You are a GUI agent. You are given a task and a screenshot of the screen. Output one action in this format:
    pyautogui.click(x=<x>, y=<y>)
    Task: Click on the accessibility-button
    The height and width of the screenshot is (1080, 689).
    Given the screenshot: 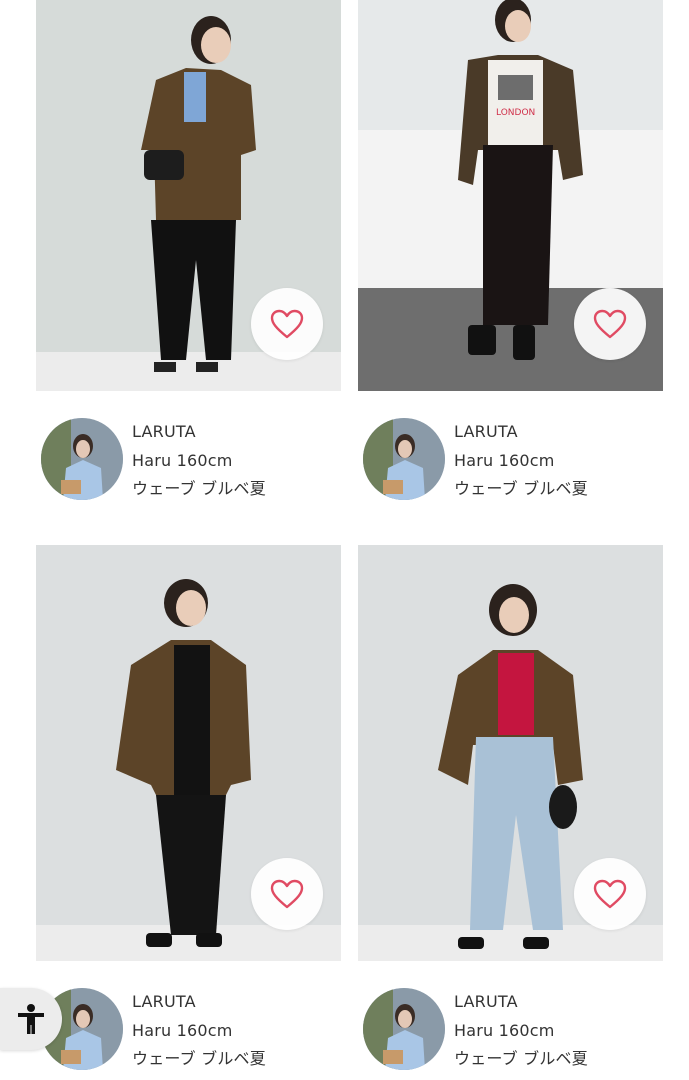 What is the action you would take?
    pyautogui.click(x=31, y=1019)
    